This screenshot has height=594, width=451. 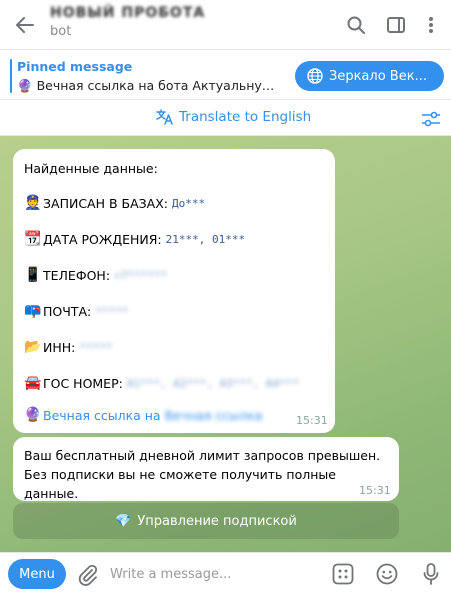 I want to click on gem-icon: 💎, so click(x=123, y=521).